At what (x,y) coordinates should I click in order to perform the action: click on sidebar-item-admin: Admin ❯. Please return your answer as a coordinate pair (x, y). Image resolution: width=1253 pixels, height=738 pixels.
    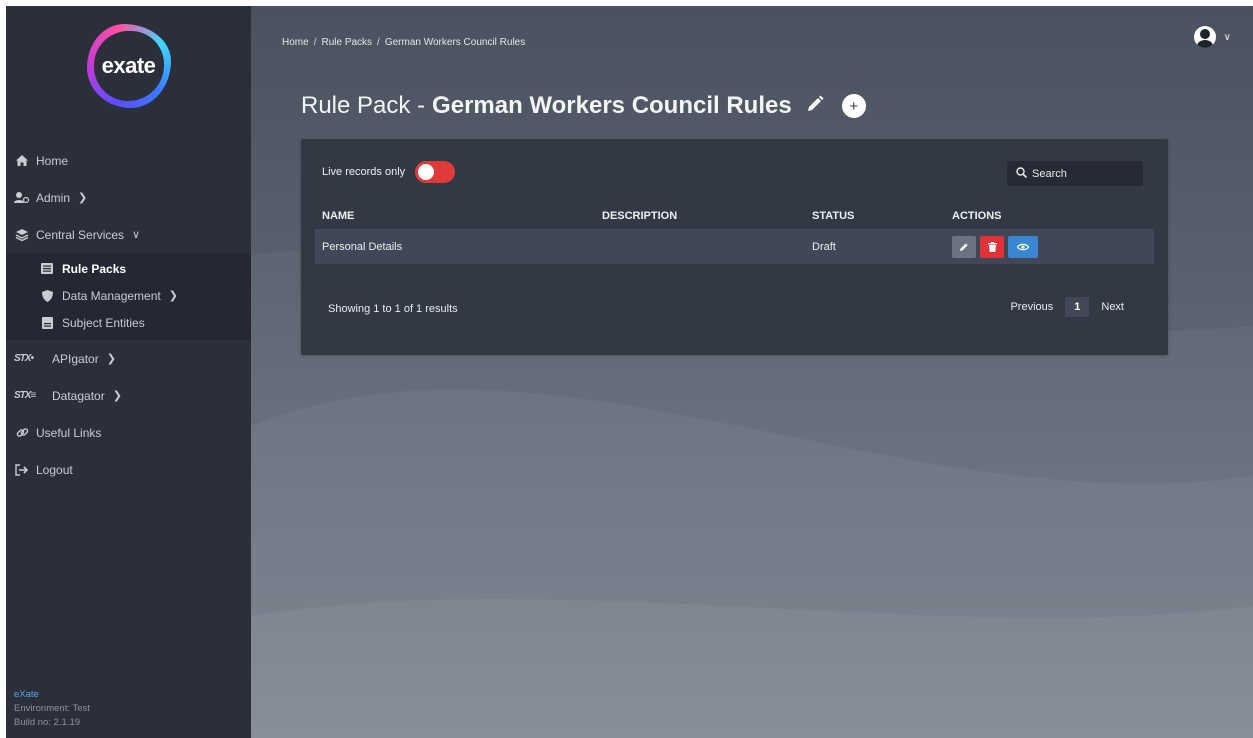
    Looking at the image, I should click on (128, 197).